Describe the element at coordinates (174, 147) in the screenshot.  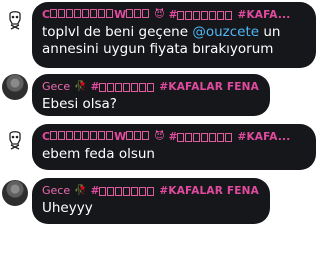
I see `message-bubble: CW 😈 # #KAFA... ebem feda olsun` at that location.